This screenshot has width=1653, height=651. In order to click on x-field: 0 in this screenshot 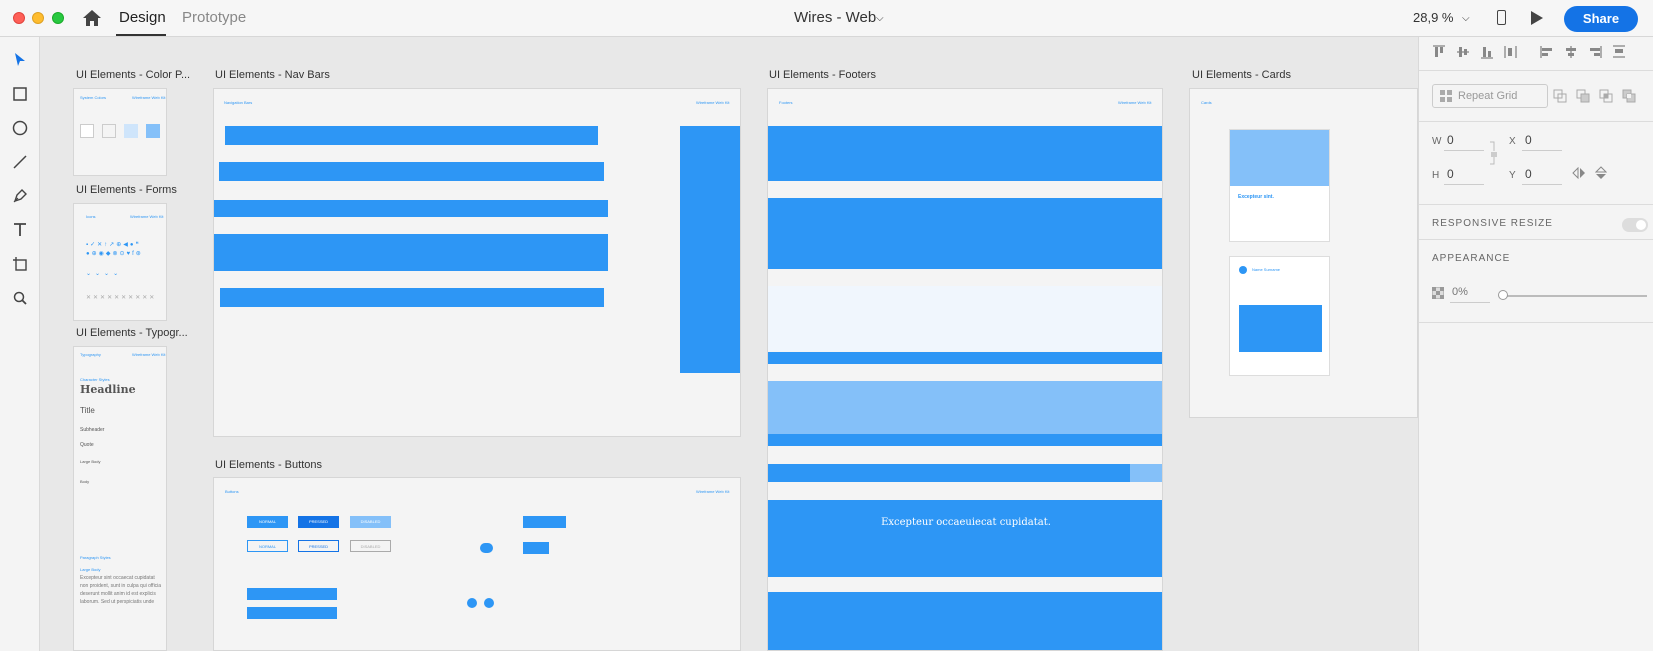, I will do `click(1528, 140)`.